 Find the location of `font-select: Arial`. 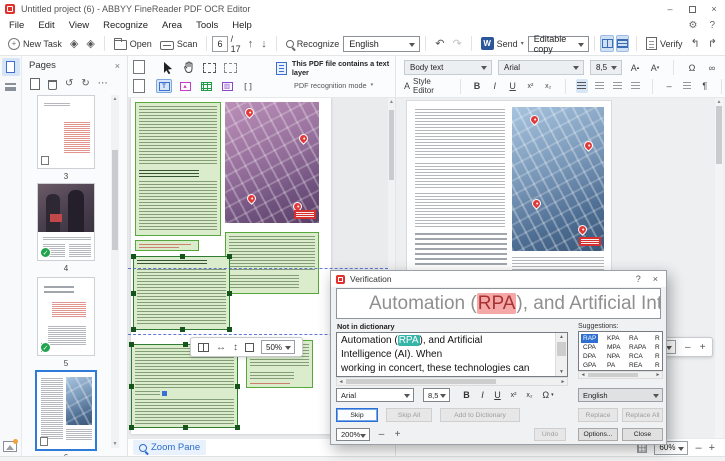

font-select: Arial is located at coordinates (541, 67).